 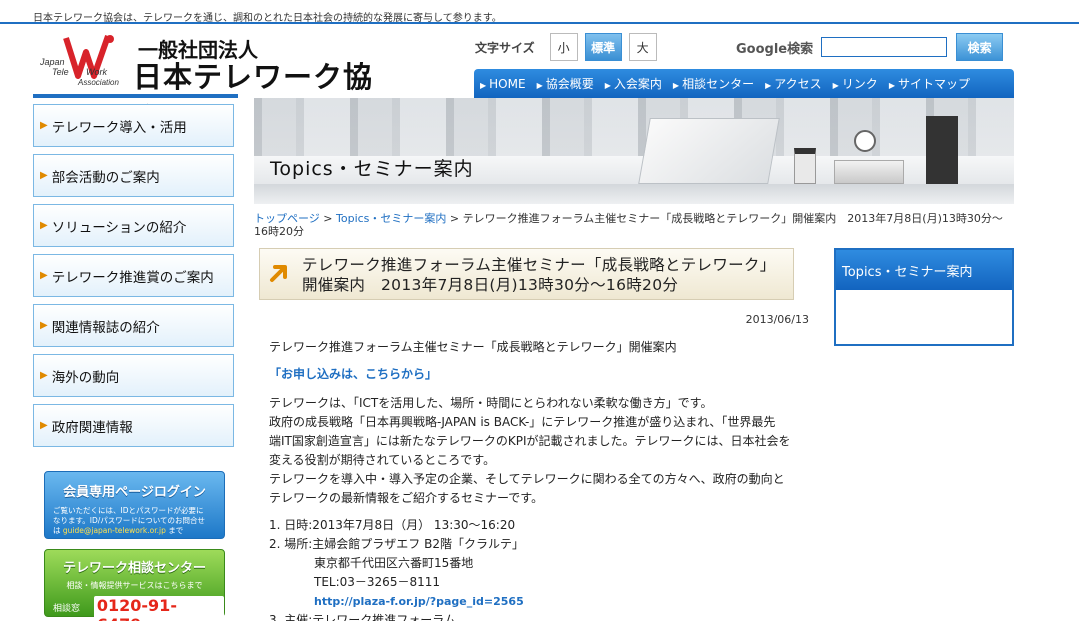 What do you see at coordinates (133, 425) in the screenshot?
I see `left-nav-item-government: ▶ 政府関連情報` at bounding box center [133, 425].